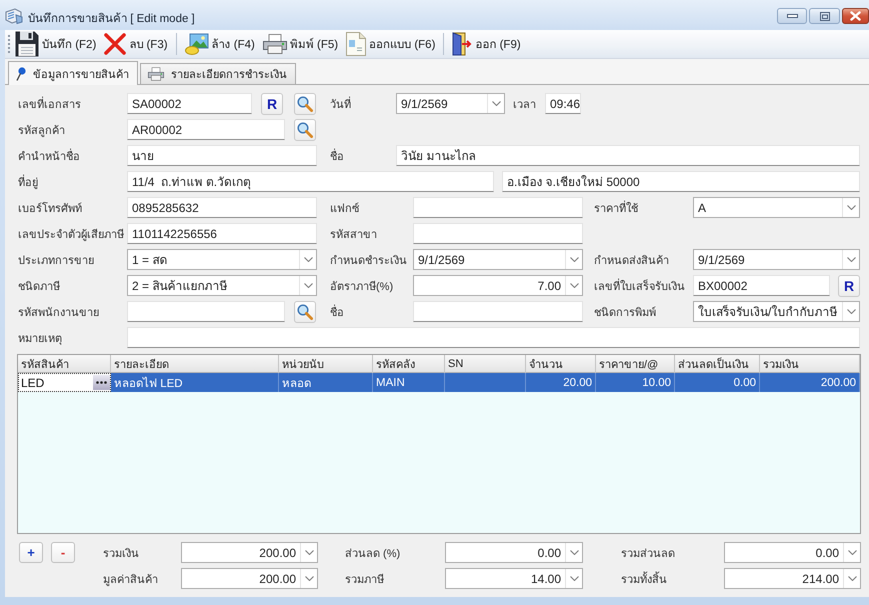  I want to click on ellipsis-icon, so click(101, 382).